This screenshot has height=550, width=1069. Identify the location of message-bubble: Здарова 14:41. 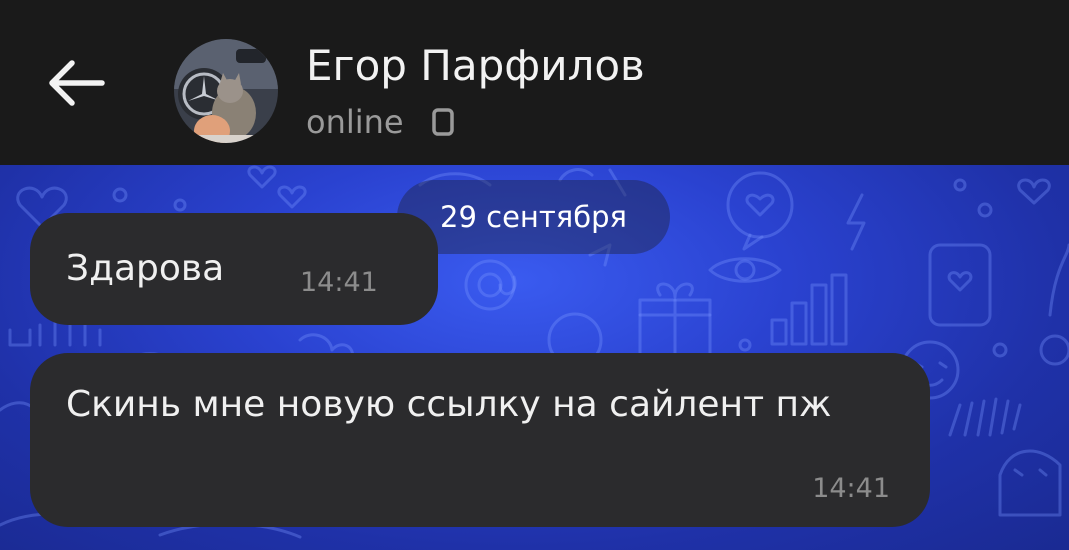
(234, 269).